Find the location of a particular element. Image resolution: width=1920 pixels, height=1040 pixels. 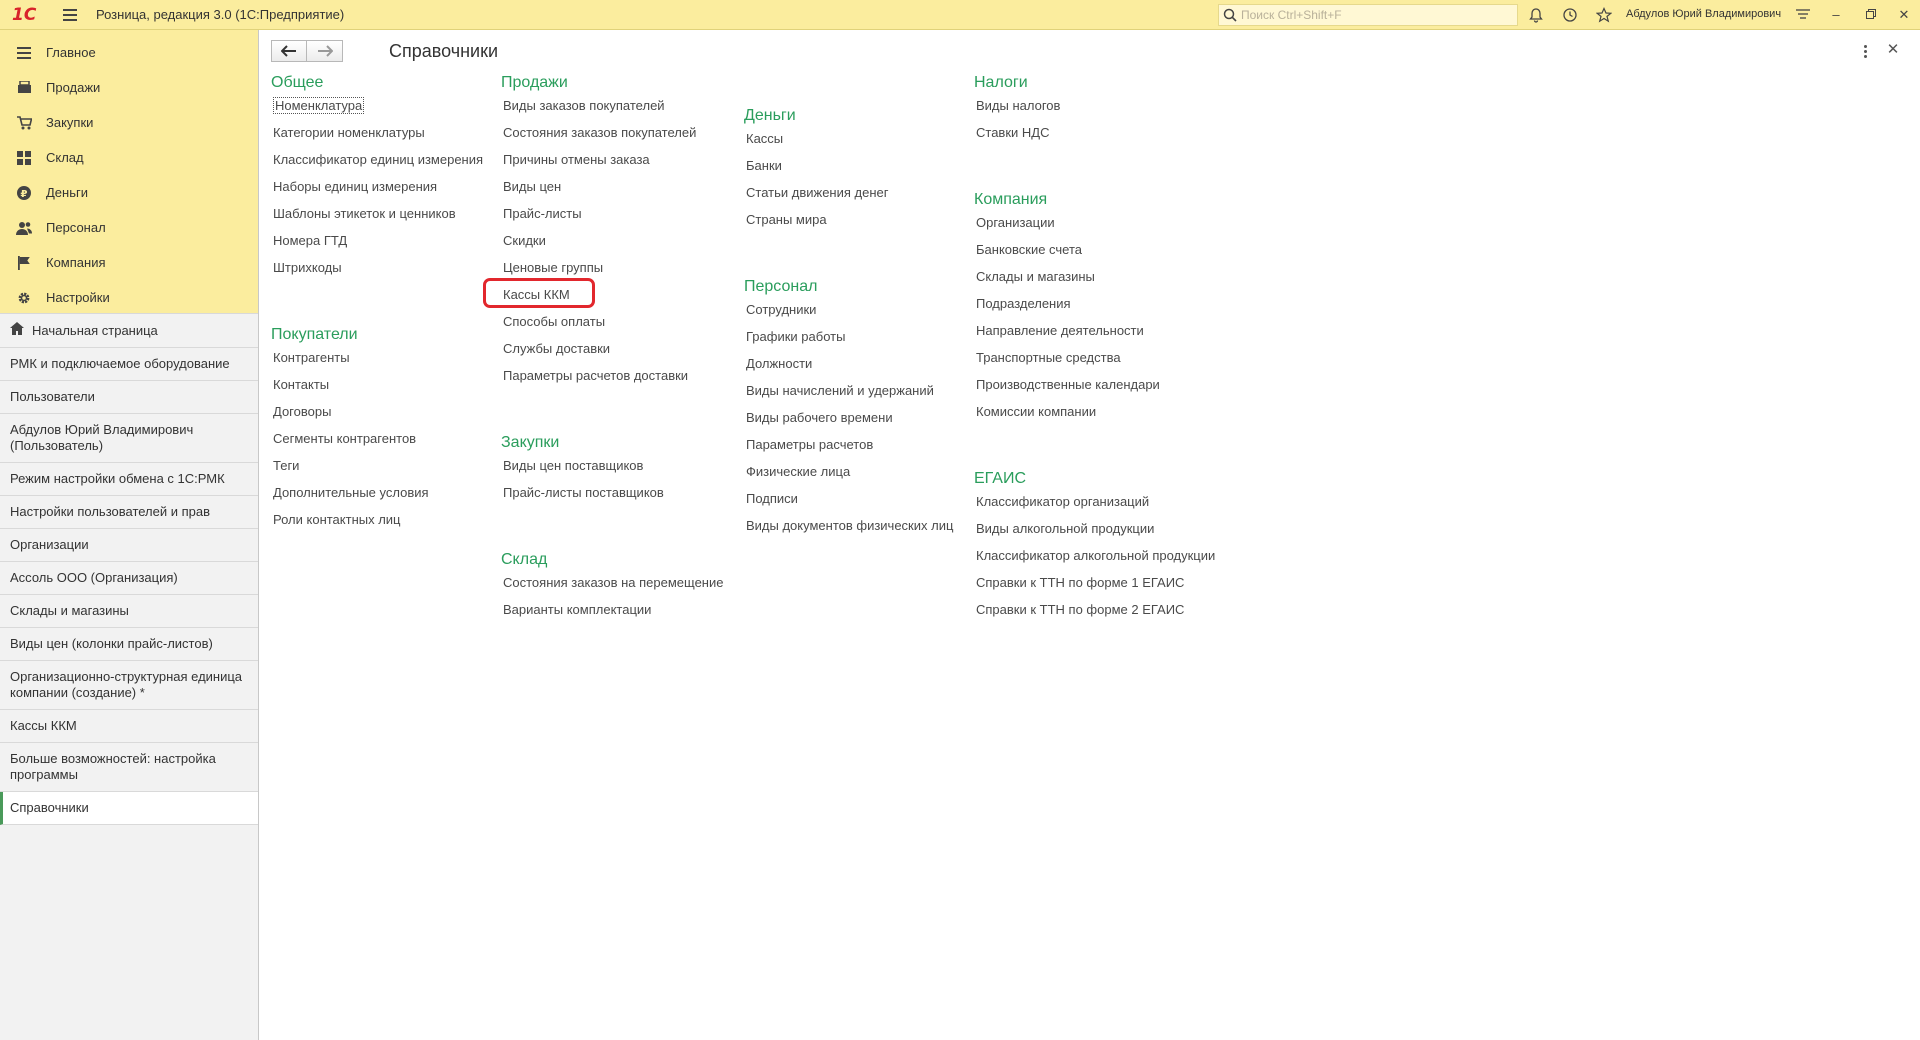

link-item: Классификатор организаций is located at coordinates (1094, 504).